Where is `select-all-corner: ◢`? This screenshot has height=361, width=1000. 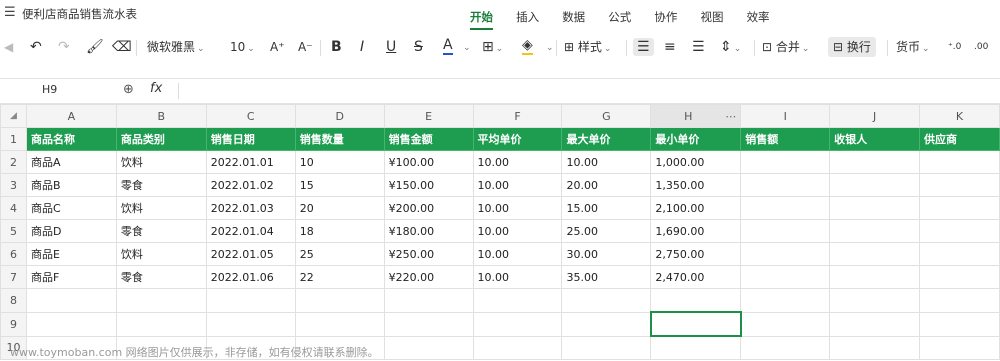
select-all-corner: ◢ is located at coordinates (13, 116).